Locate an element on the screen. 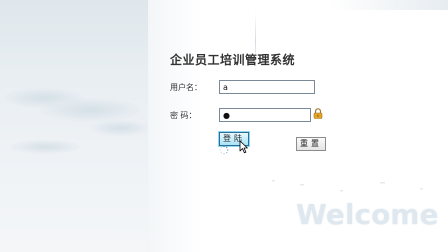 The image size is (448, 252). password-field: ● is located at coordinates (265, 115).